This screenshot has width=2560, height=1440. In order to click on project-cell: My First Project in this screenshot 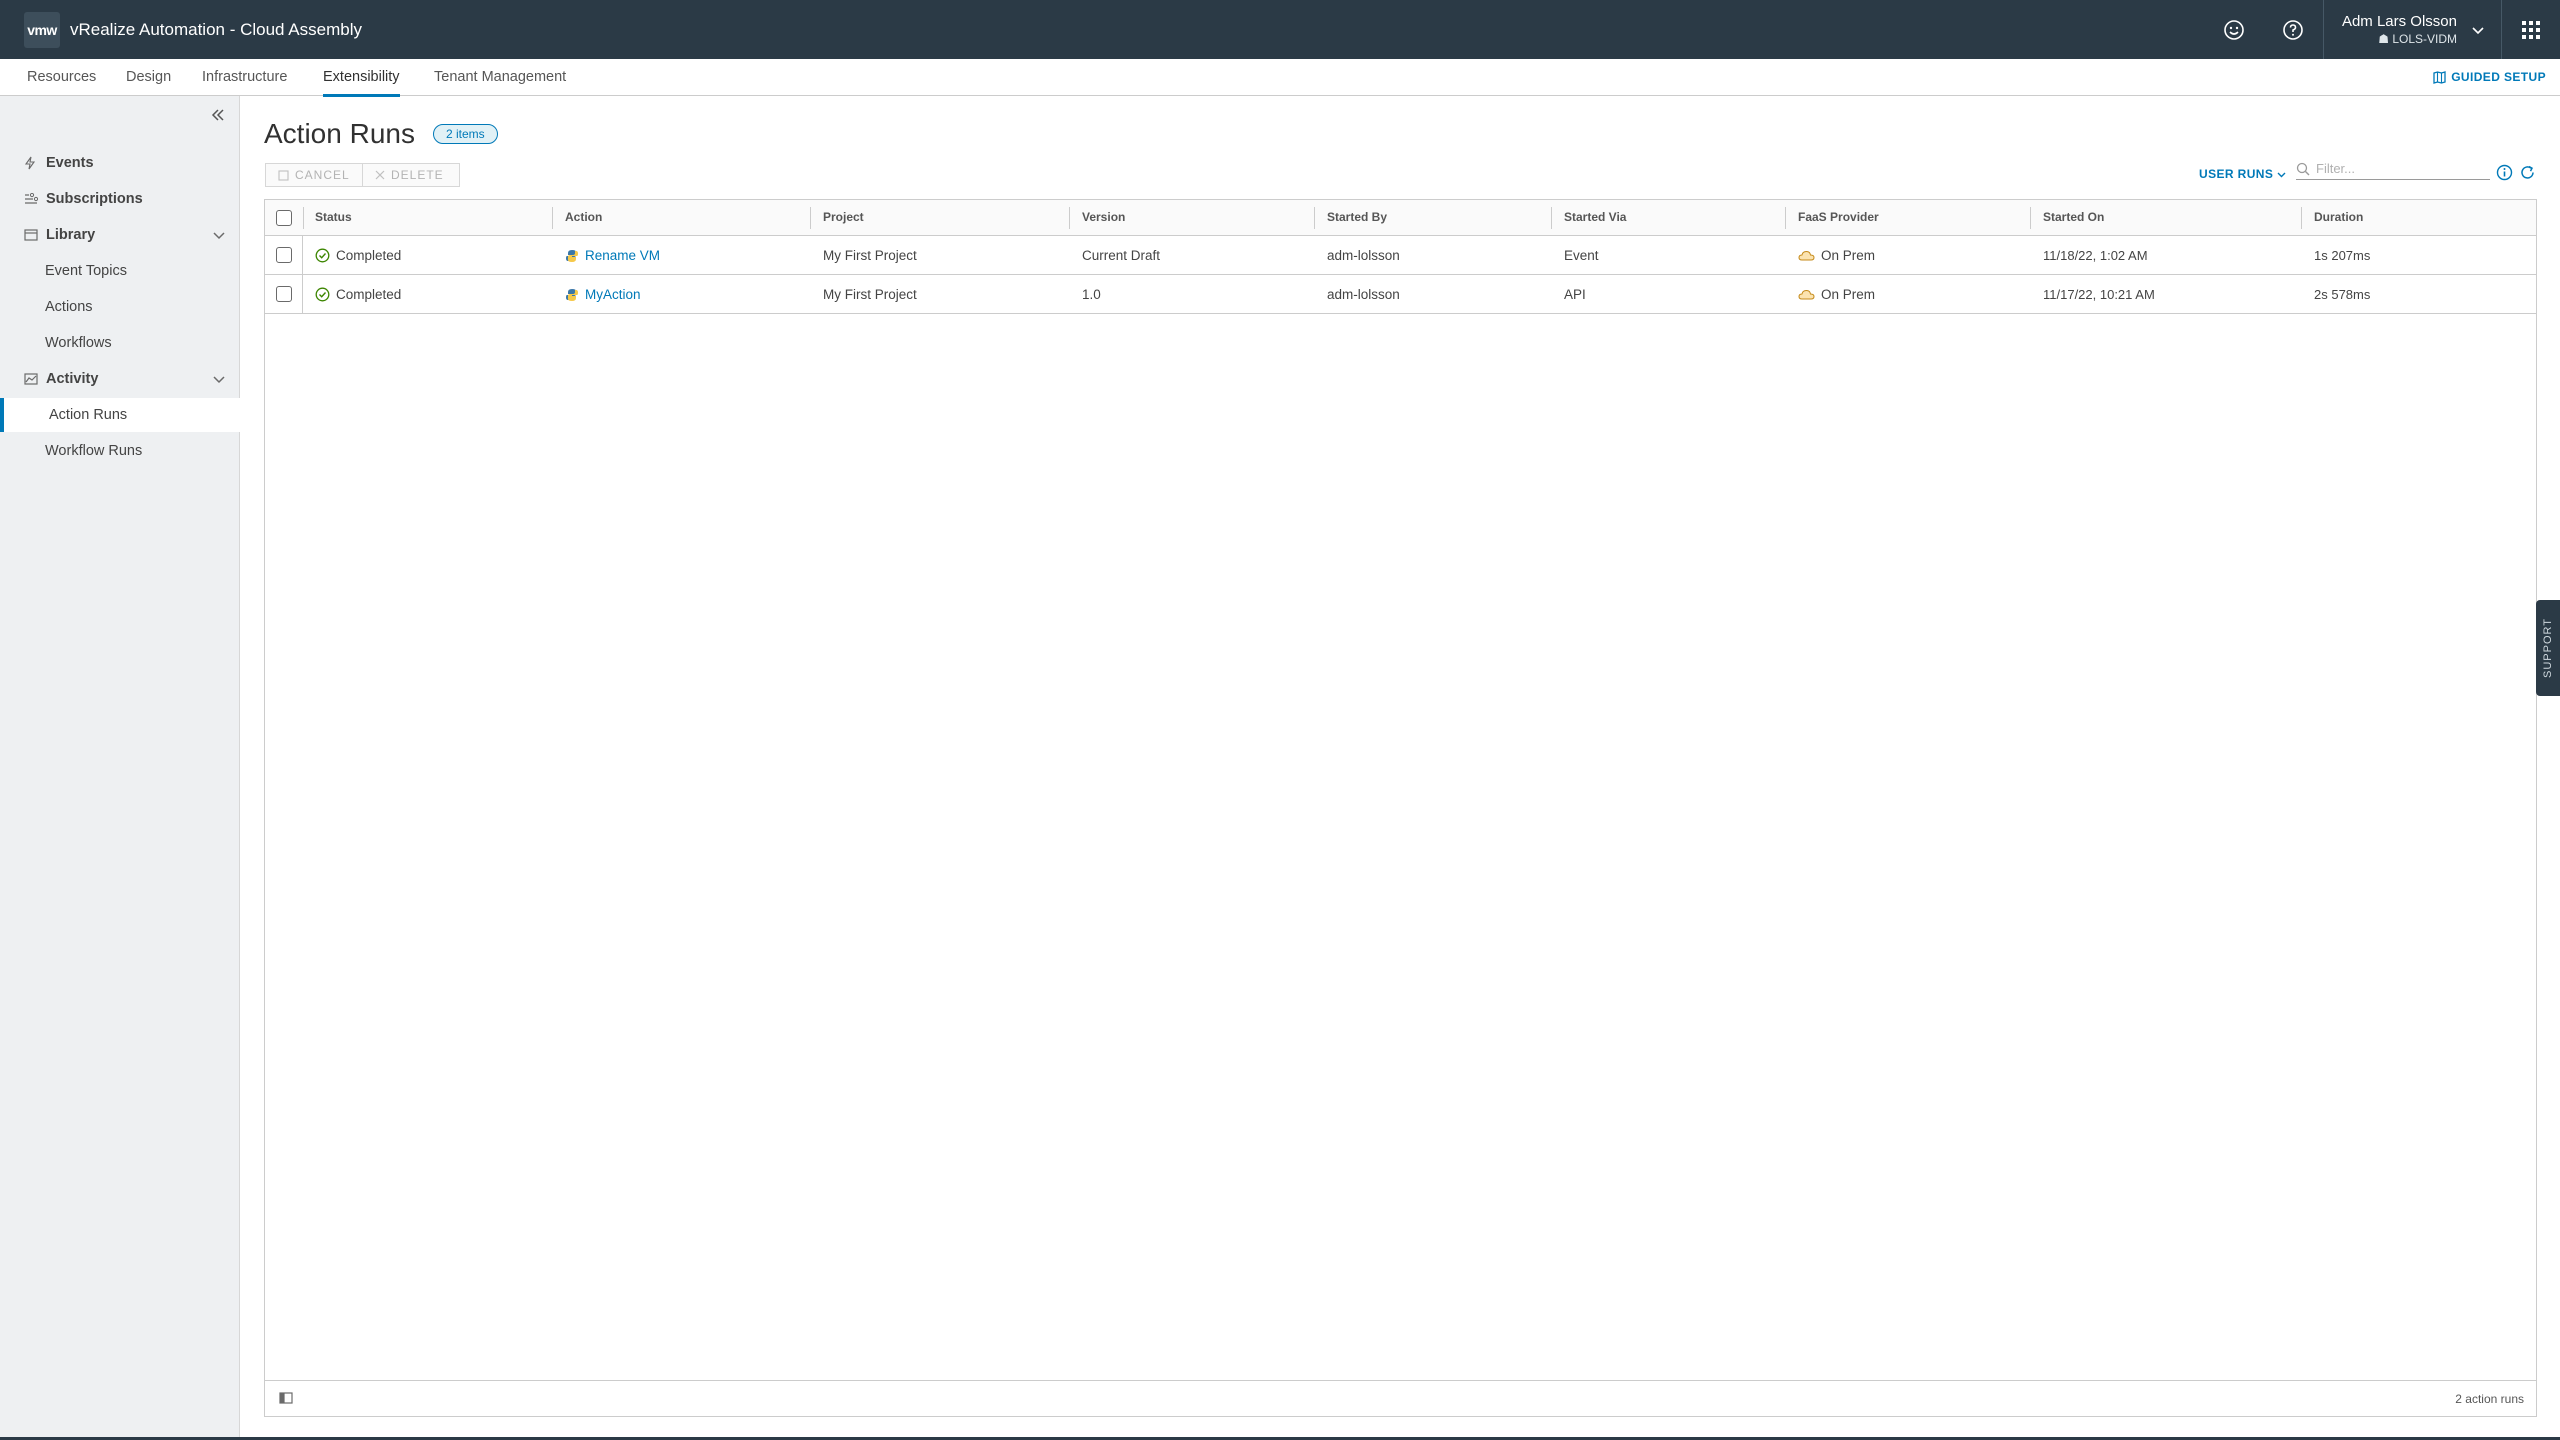, I will do `click(870, 255)`.